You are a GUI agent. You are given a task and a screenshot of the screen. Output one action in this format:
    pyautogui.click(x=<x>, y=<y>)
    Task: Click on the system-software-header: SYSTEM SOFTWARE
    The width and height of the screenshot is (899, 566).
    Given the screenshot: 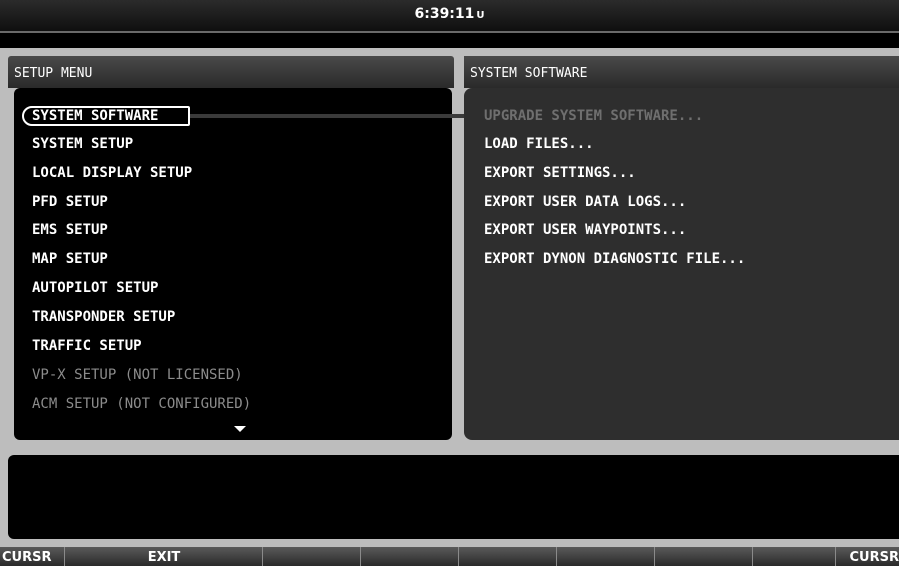 What is the action you would take?
    pyautogui.click(x=681, y=72)
    